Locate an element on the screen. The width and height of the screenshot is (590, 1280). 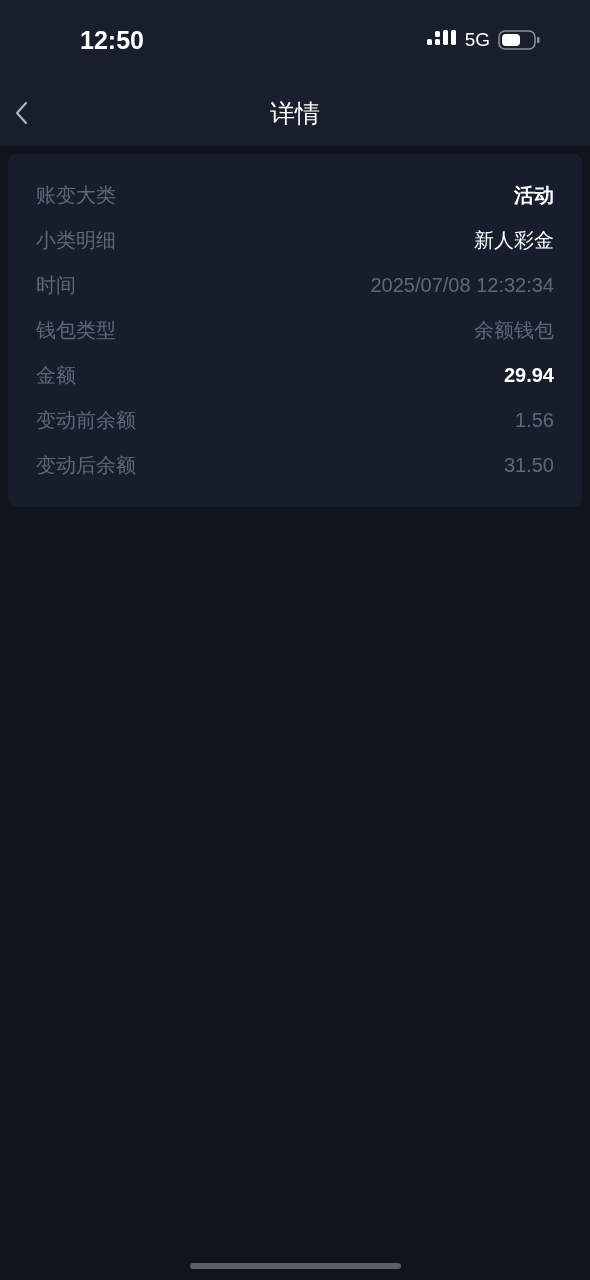
detail-label: 账变大类 is located at coordinates (76, 195).